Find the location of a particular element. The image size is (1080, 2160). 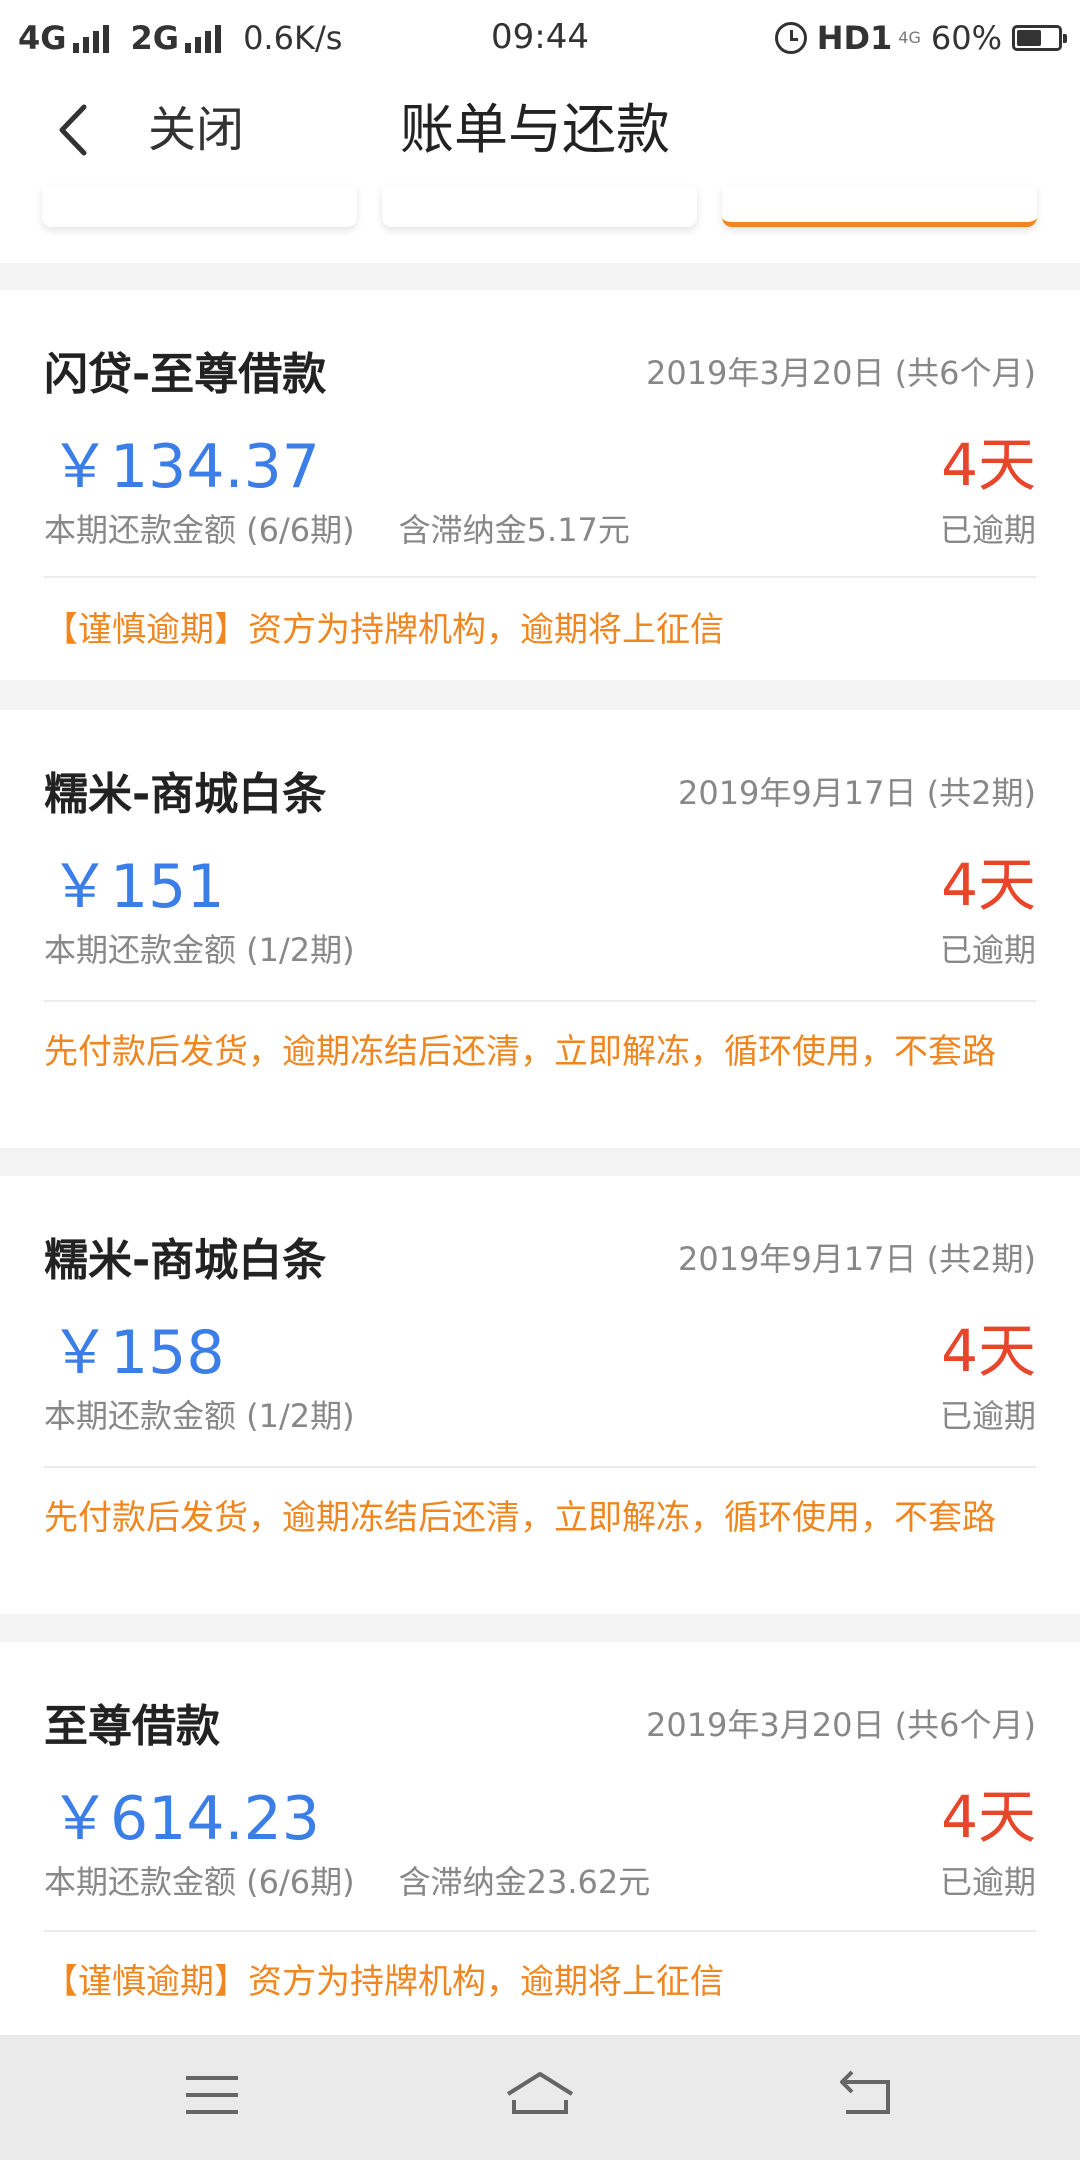

network-2g: 2G is located at coordinates (176, 38).